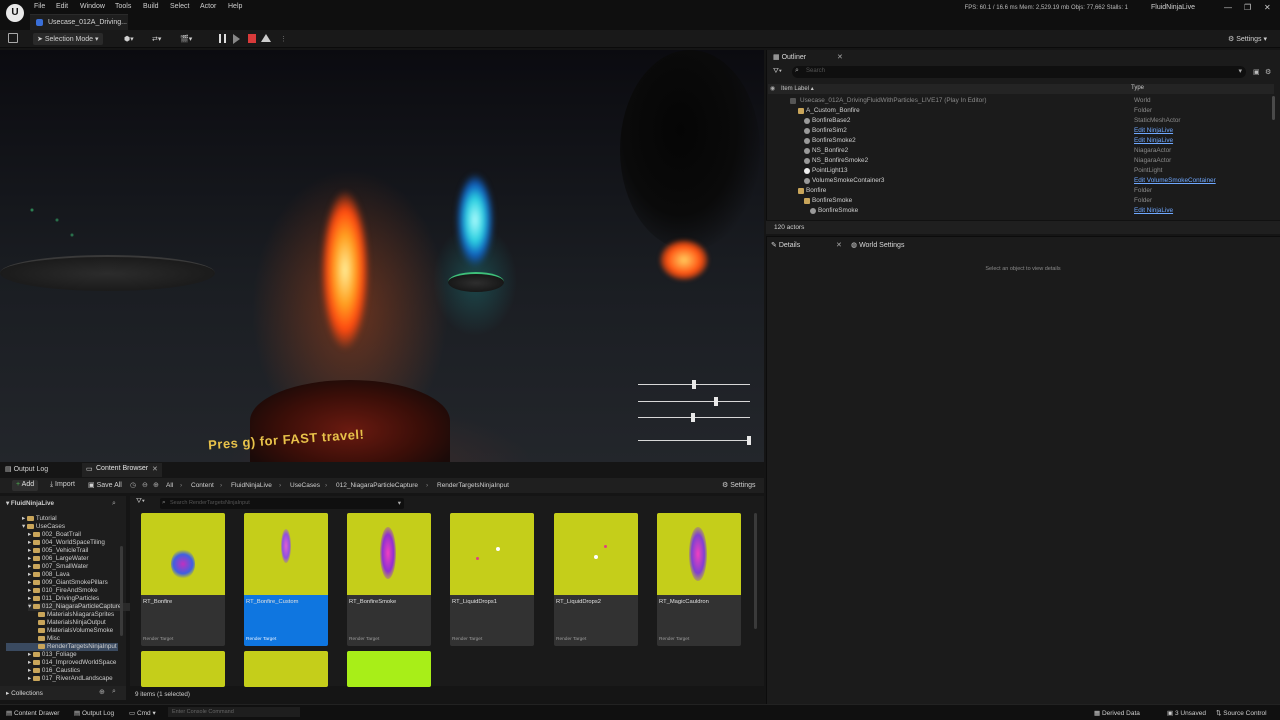  What do you see at coordinates (286, 579) in the screenshot?
I see `asset-tile-selected: RT_Bonfire_Custom Render Target` at bounding box center [286, 579].